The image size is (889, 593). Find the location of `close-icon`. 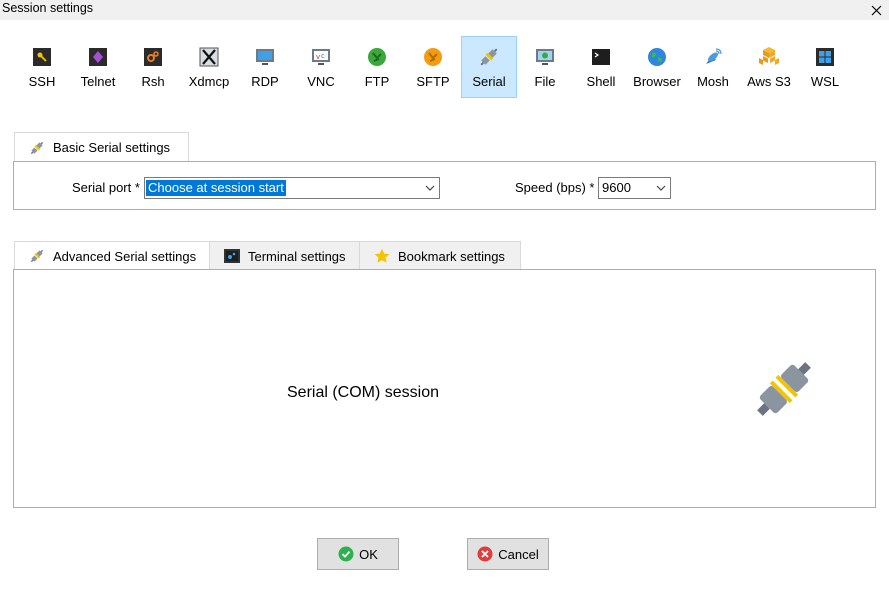

close-icon is located at coordinates (876, 10).